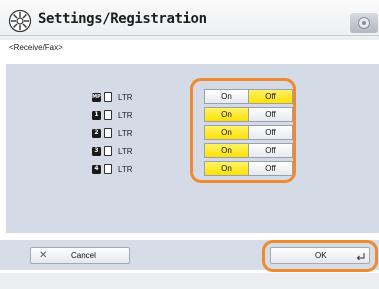  I want to click on cancel-label: Cancel, so click(83, 255).